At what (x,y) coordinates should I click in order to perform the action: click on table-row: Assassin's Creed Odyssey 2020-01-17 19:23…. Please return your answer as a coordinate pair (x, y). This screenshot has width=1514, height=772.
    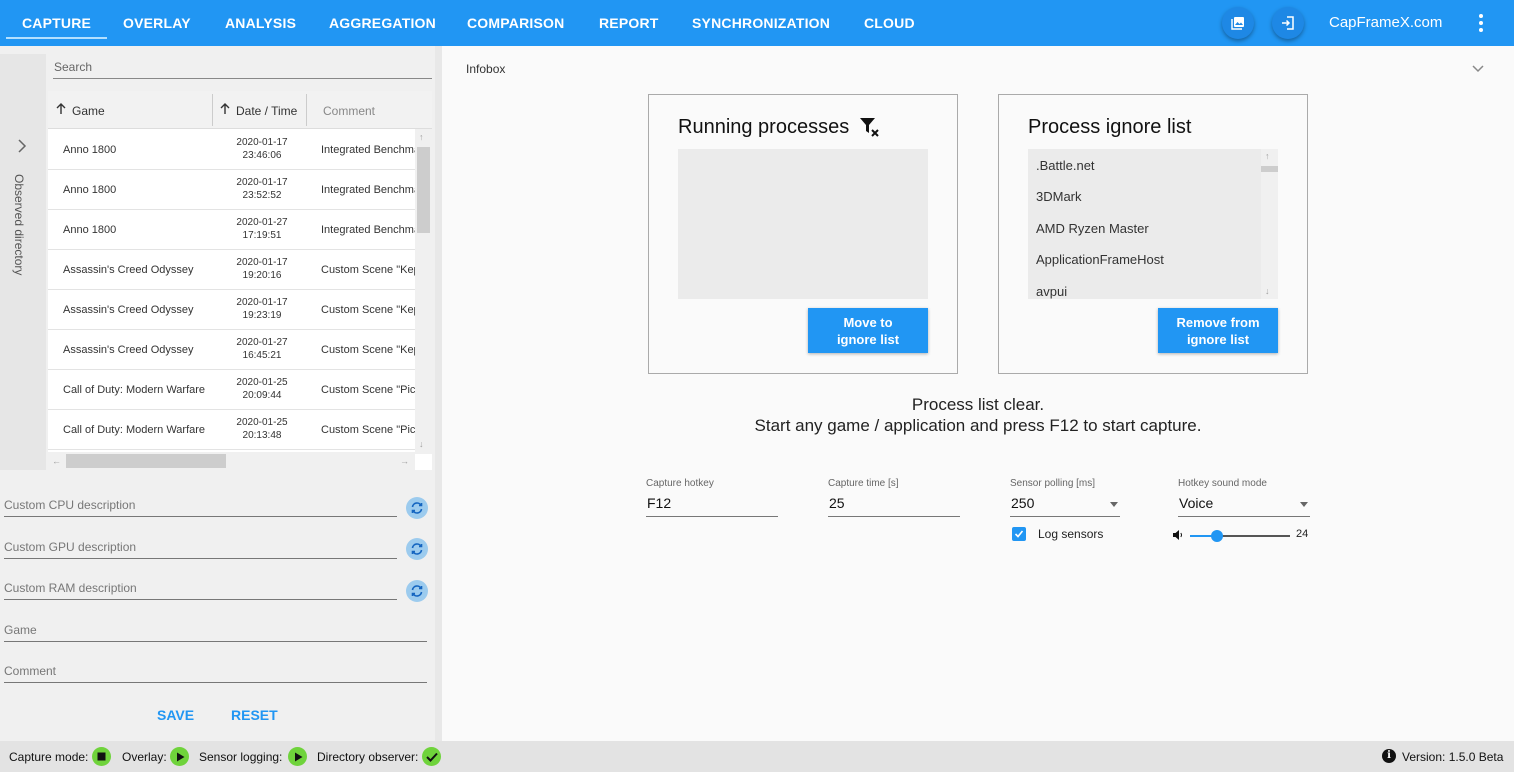
    Looking at the image, I should click on (231, 310).